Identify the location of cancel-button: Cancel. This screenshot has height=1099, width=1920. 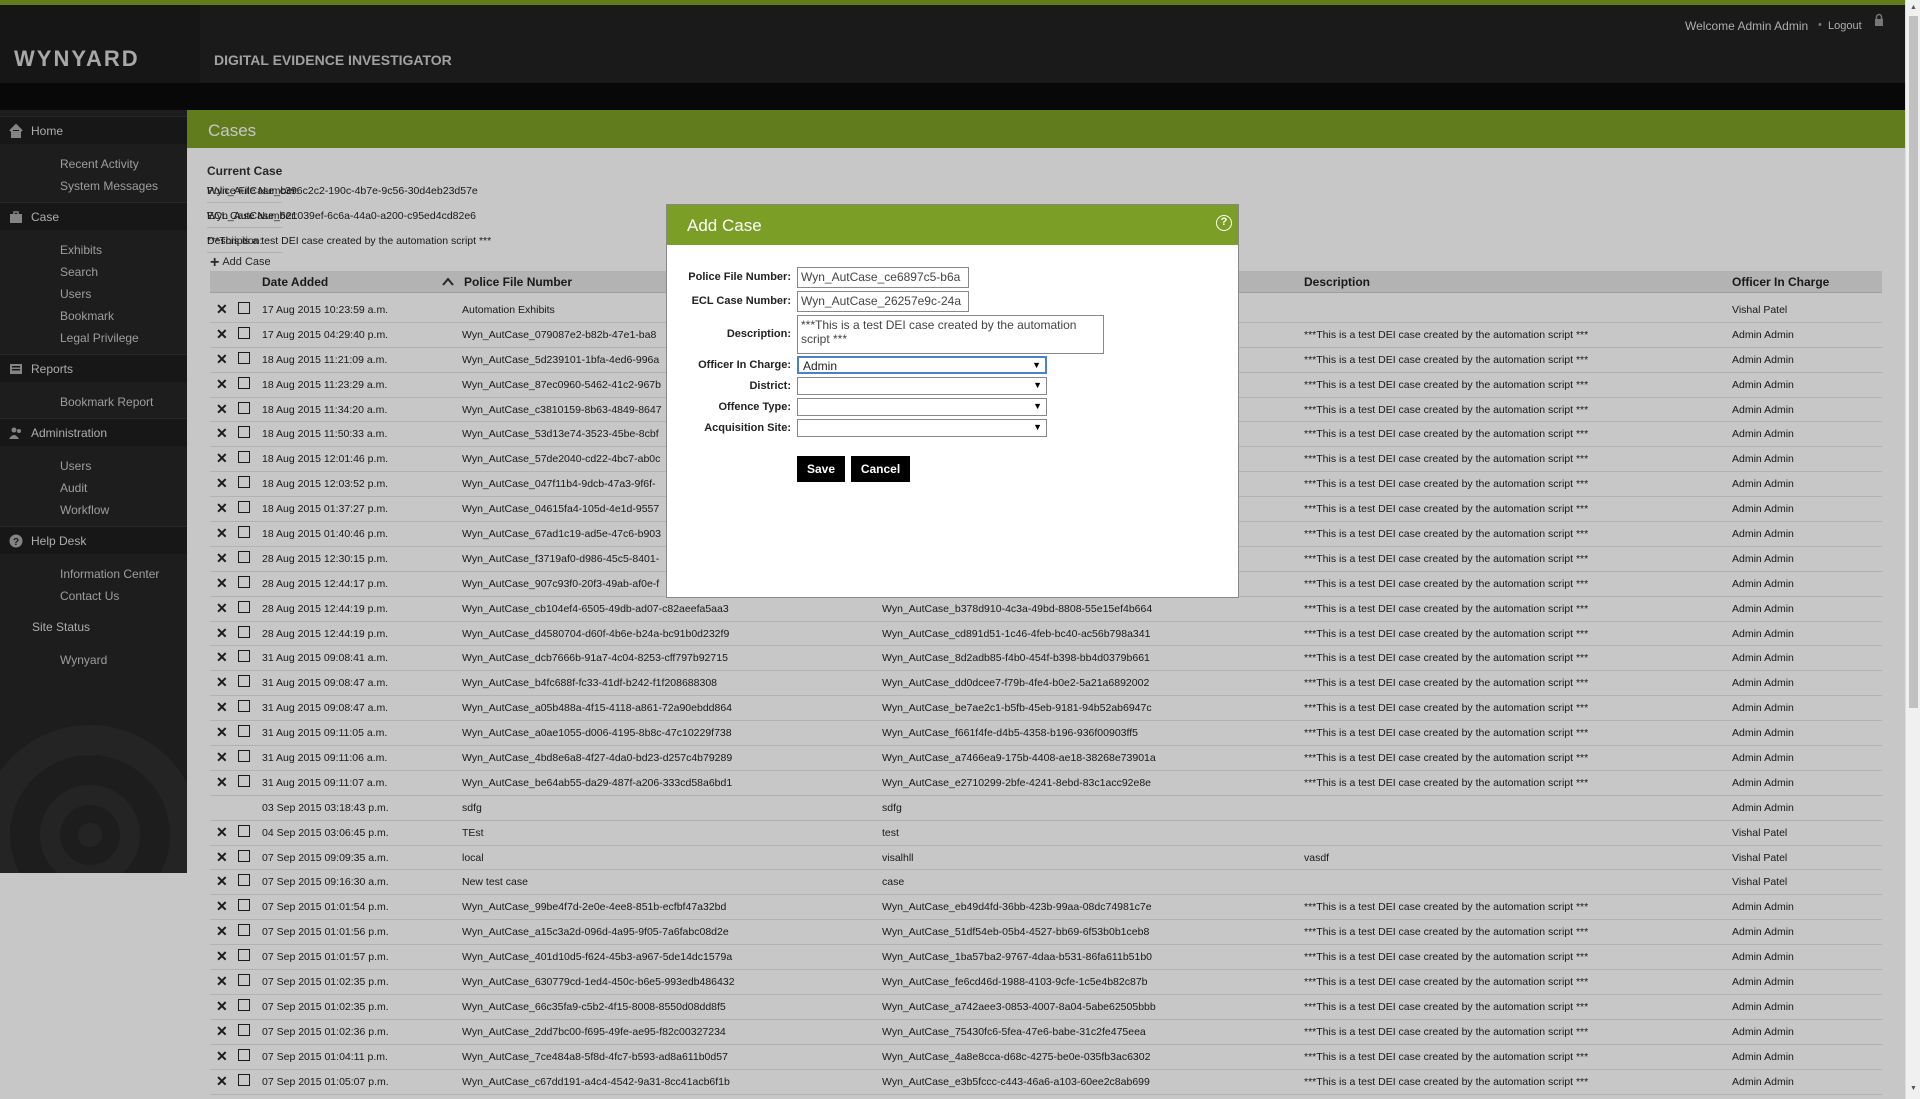
(880, 469).